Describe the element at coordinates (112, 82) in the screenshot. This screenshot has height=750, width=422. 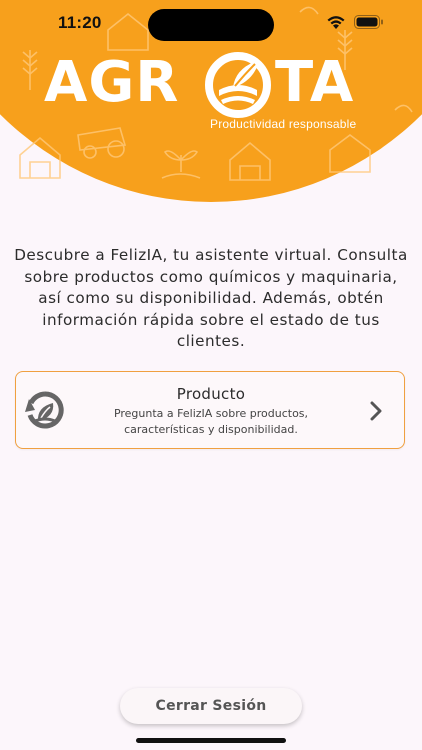
I see `logo-text-left: AGR` at that location.